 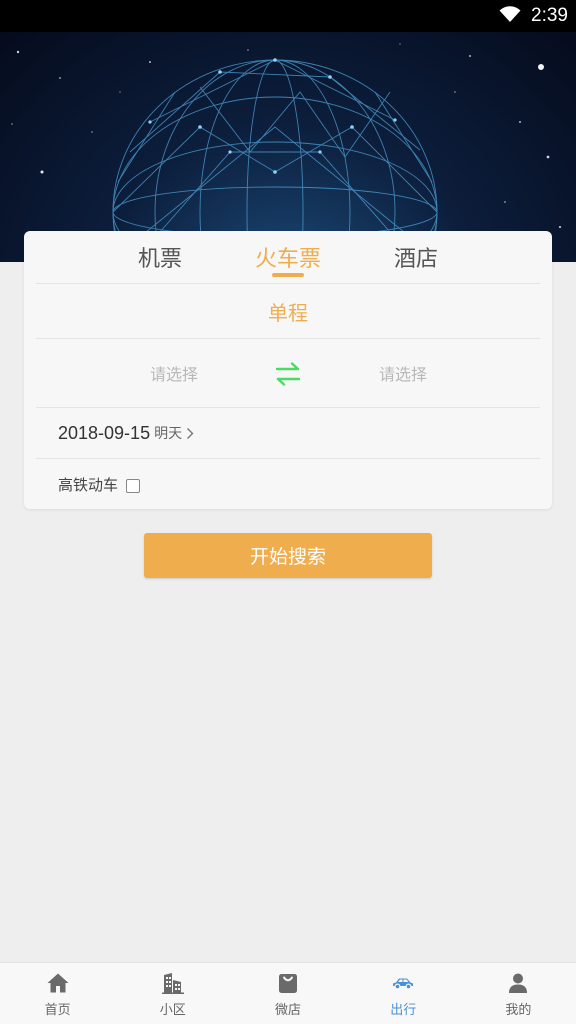 What do you see at coordinates (403, 1010) in the screenshot?
I see `nav-label-travel: 出行` at bounding box center [403, 1010].